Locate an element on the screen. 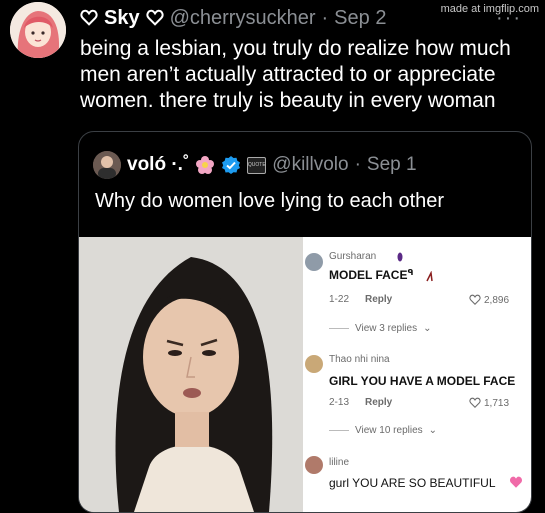 This screenshot has height=513, width=545. quote-badge-icon: QUOTE is located at coordinates (257, 165).